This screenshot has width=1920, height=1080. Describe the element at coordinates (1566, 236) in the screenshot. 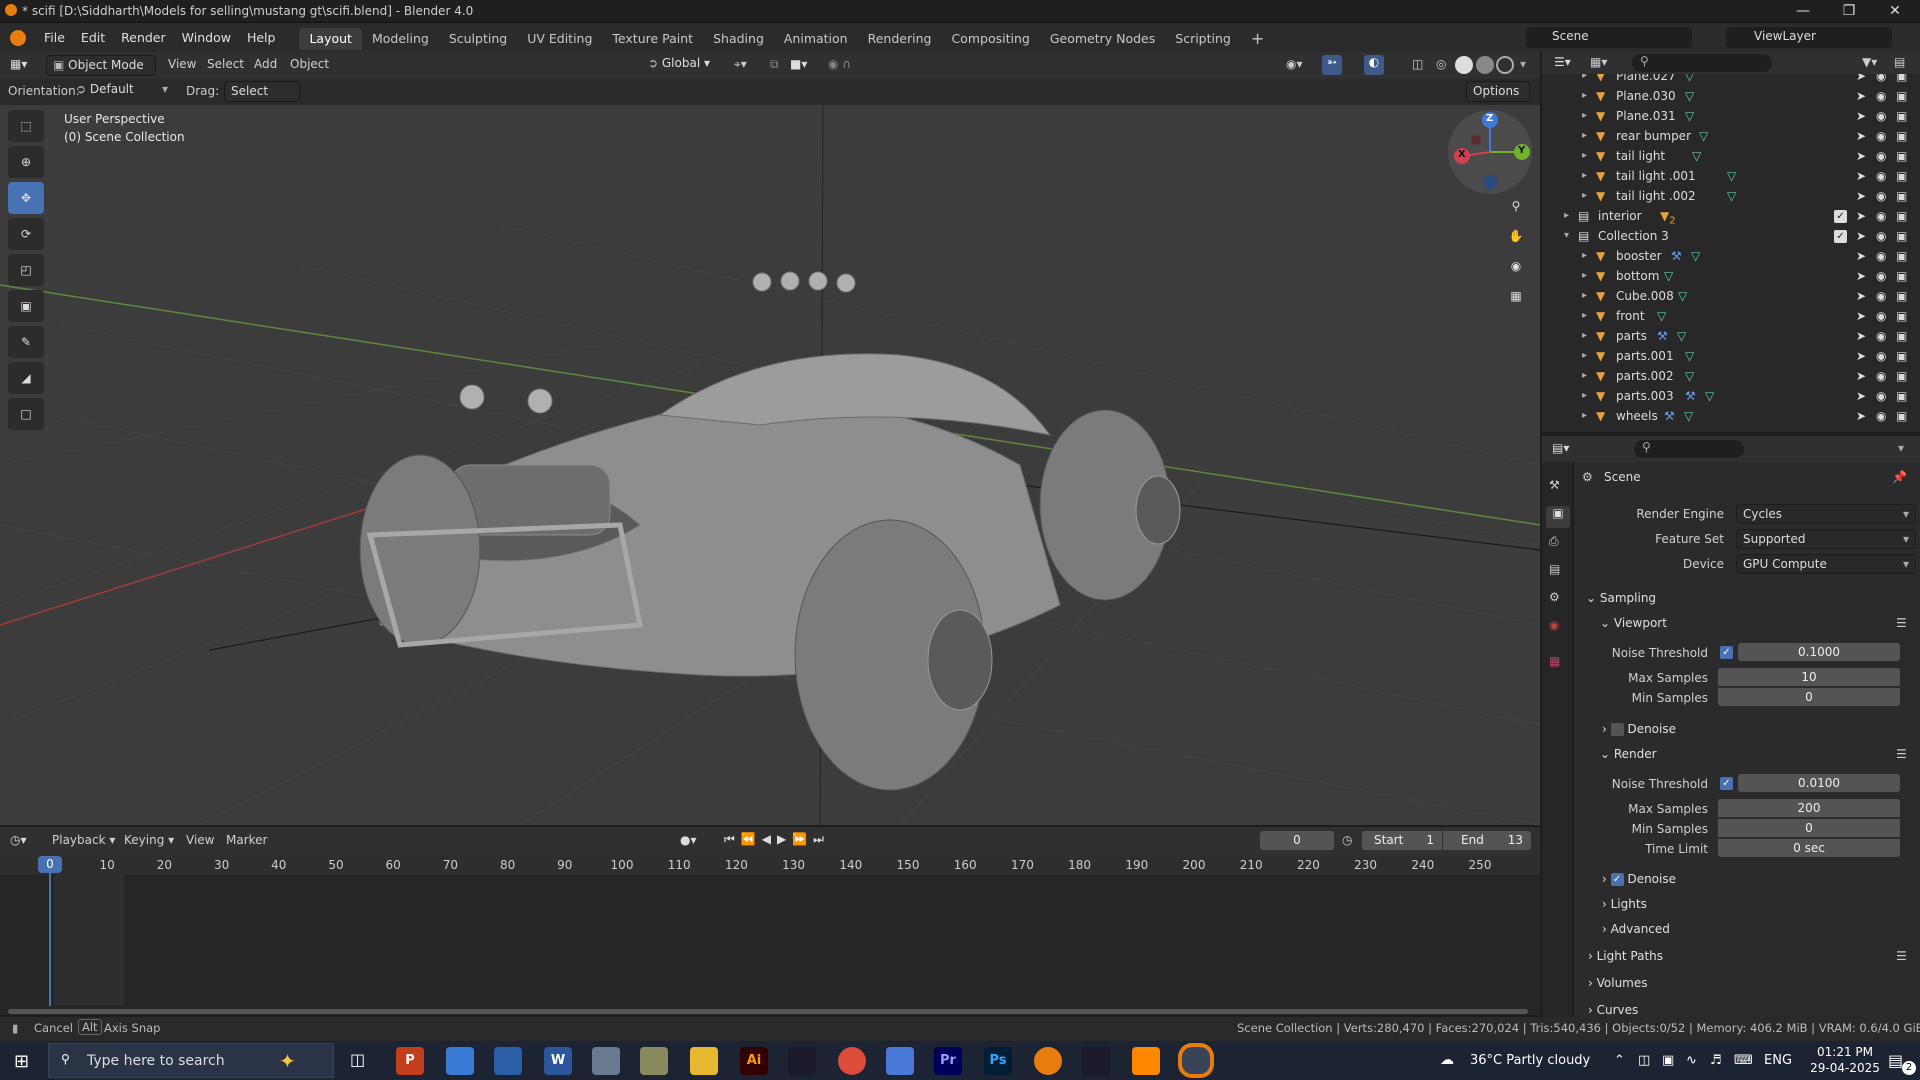

I see `expand-arrow-icon: ▾` at that location.